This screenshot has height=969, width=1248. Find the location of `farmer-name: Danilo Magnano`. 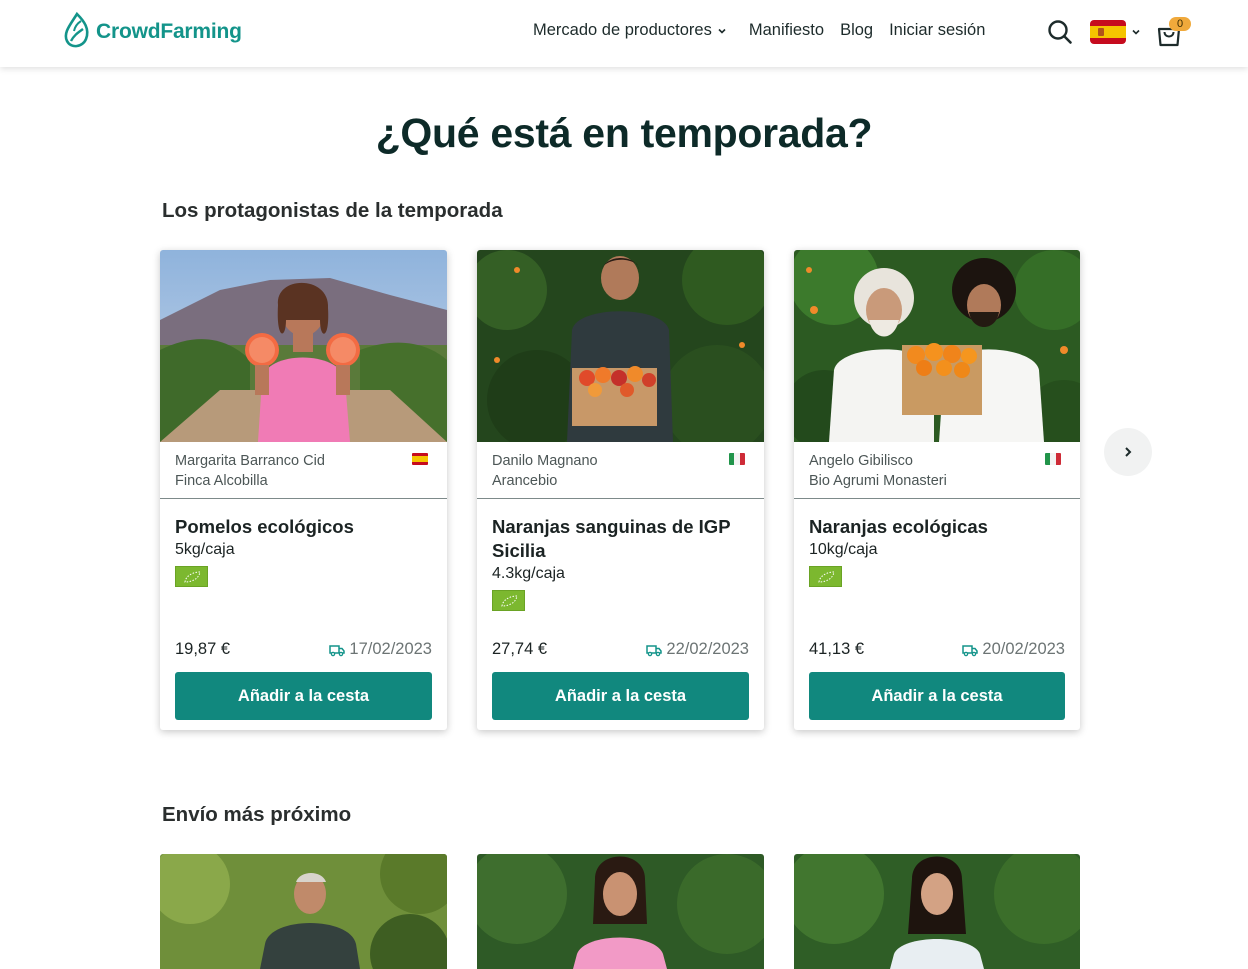

farmer-name: Danilo Magnano is located at coordinates (545, 461).